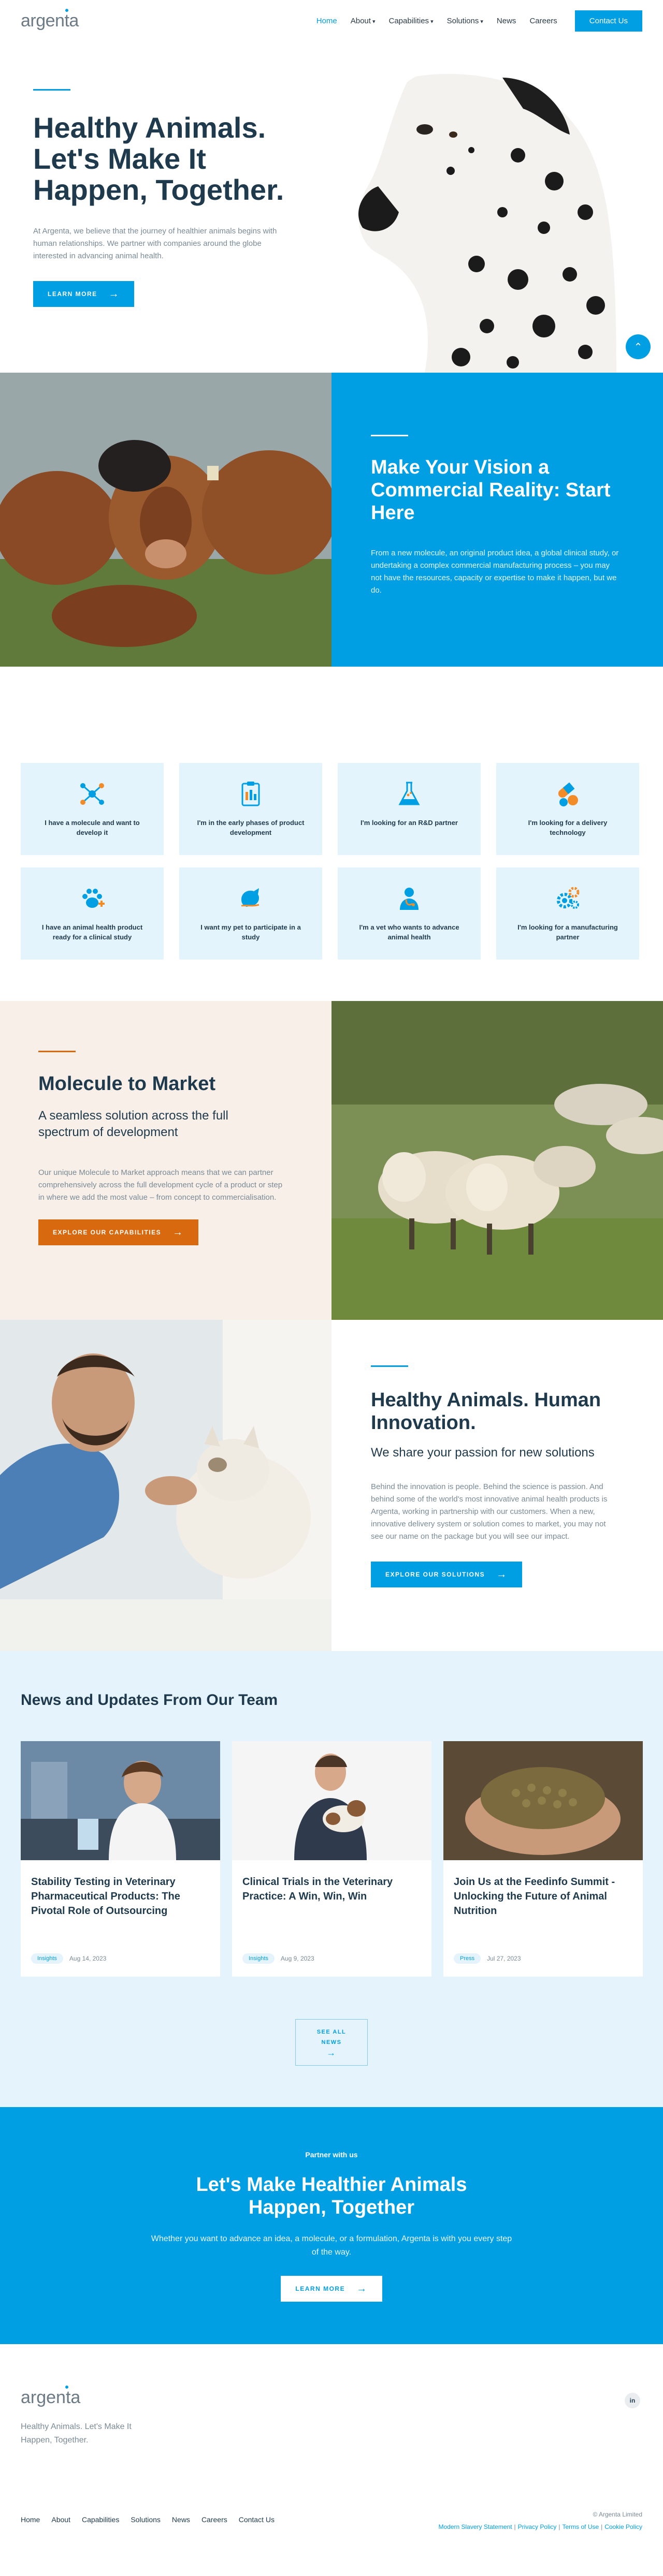 The width and height of the screenshot is (663, 2576). I want to click on logo-text: argenta, so click(50, 21).